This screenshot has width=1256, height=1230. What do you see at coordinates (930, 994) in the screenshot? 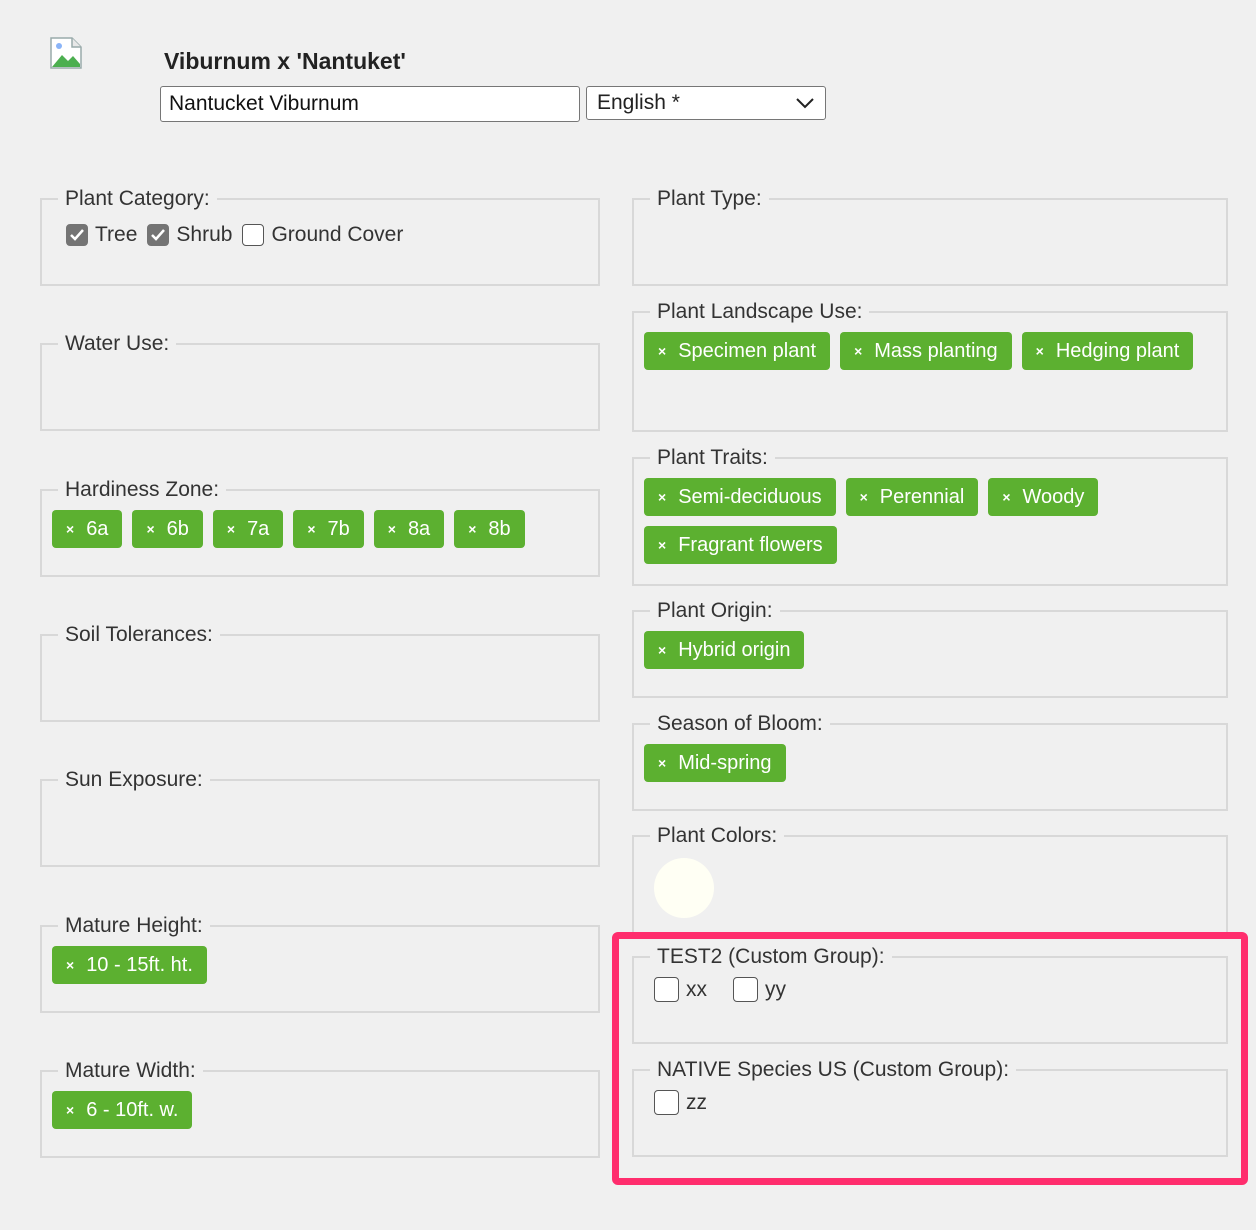
I see `test2-custom-group: TEST2 (Custom Group): xx yy` at bounding box center [930, 994].